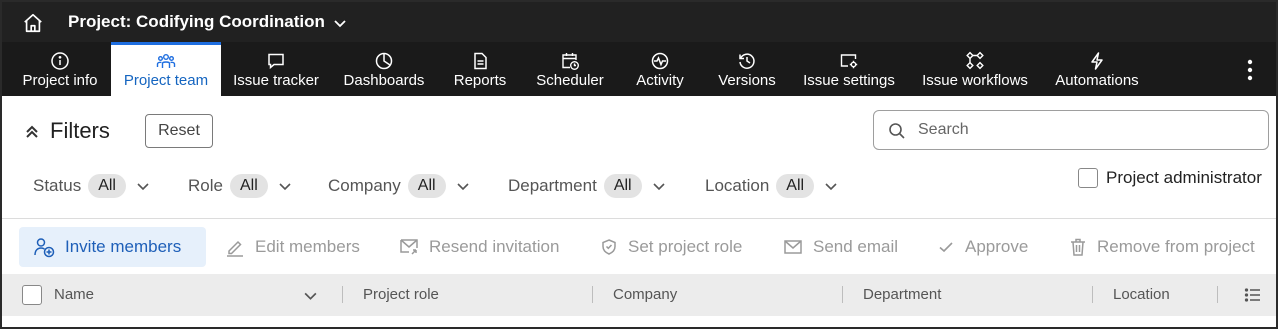 This screenshot has width=1278, height=329. What do you see at coordinates (60, 61) in the screenshot?
I see `info-icon` at bounding box center [60, 61].